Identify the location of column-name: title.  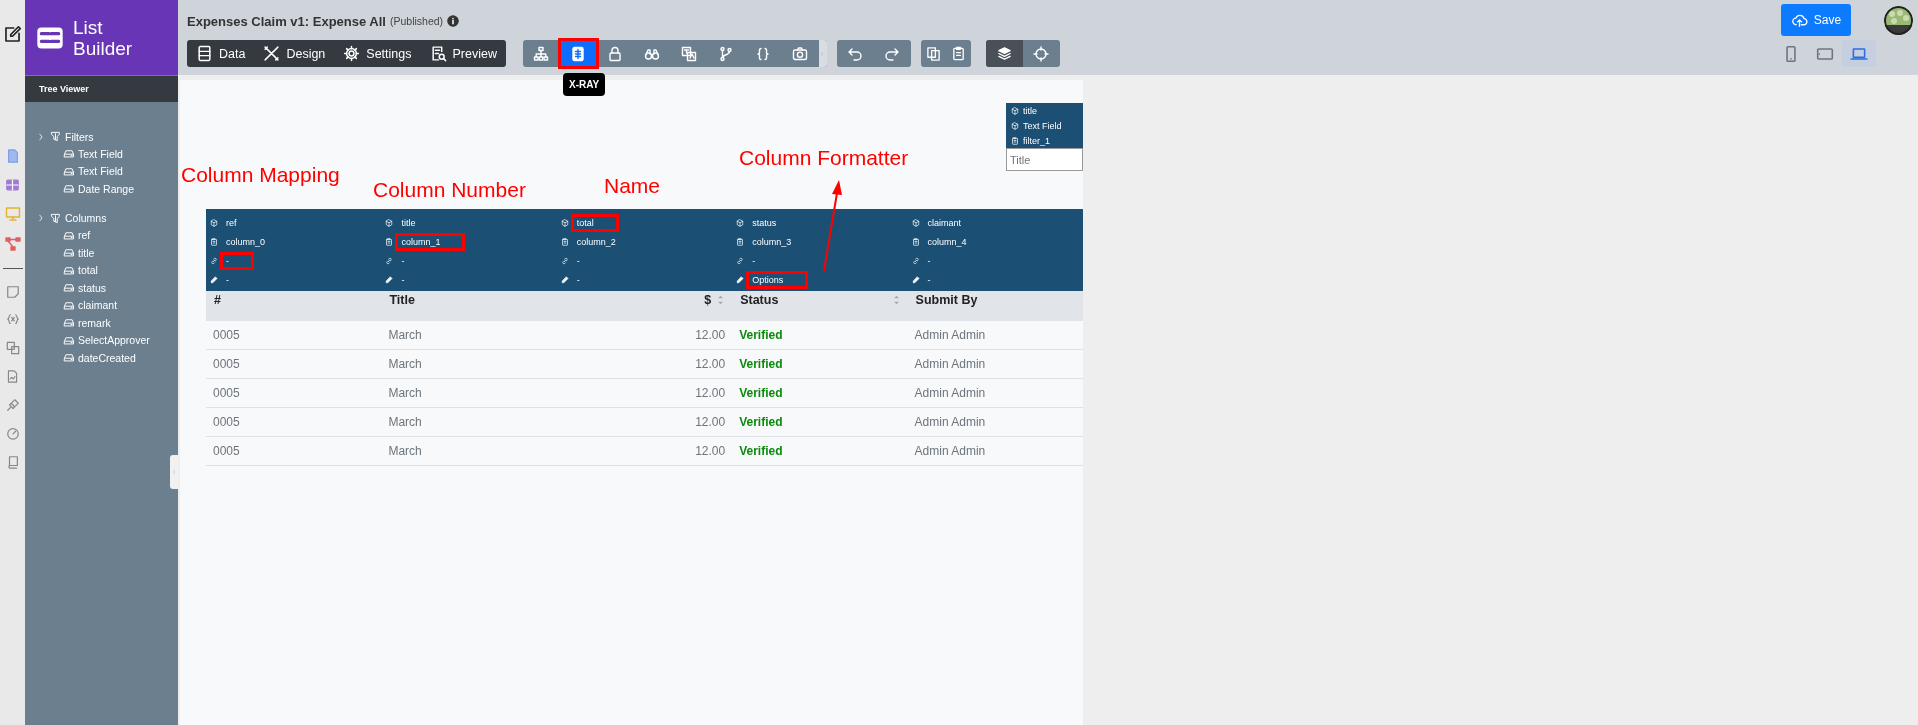
(408, 222).